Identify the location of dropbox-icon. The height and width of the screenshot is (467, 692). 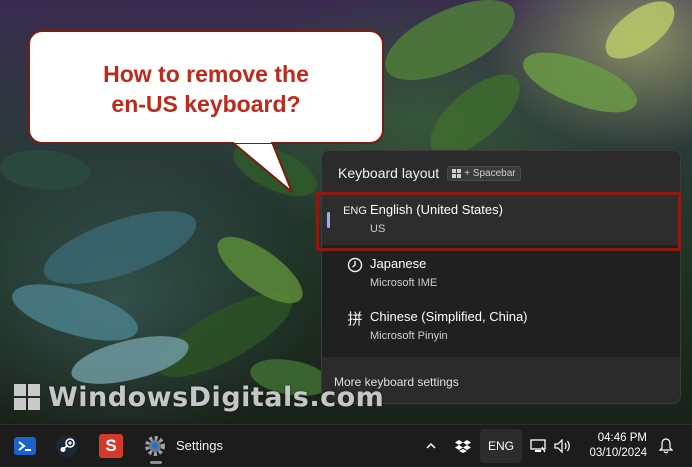
(463, 446).